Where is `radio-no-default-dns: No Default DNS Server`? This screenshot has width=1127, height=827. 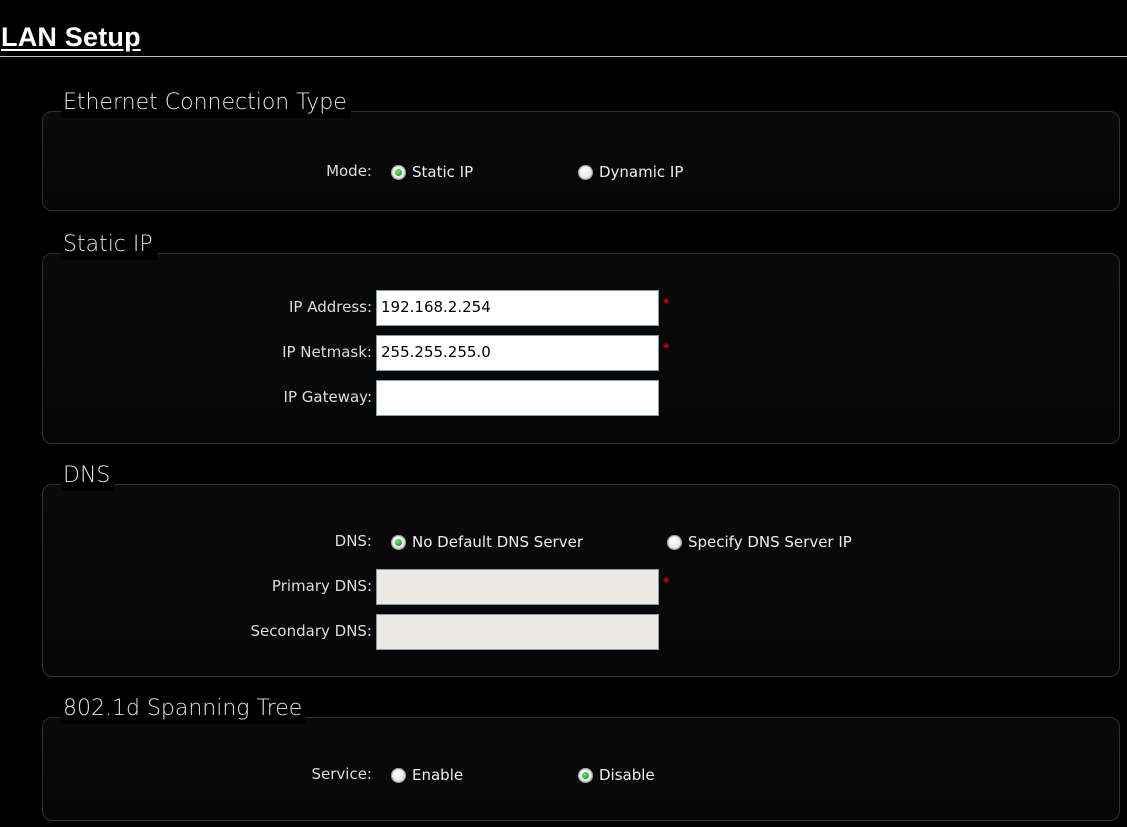 radio-no-default-dns: No Default DNS Server is located at coordinates (487, 542).